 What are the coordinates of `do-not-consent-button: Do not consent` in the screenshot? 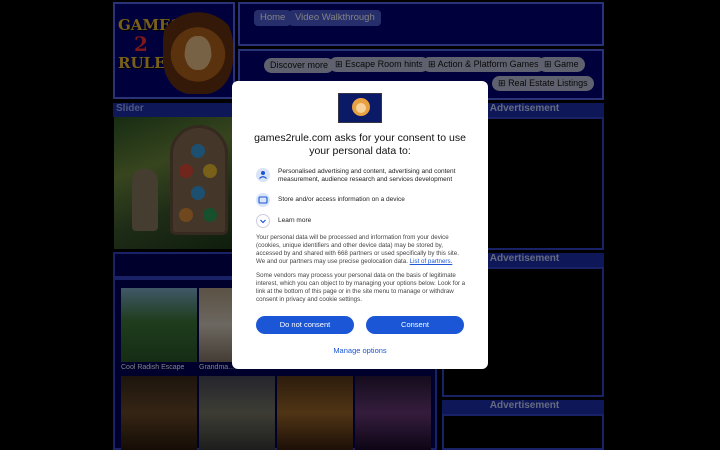 It's located at (305, 325).